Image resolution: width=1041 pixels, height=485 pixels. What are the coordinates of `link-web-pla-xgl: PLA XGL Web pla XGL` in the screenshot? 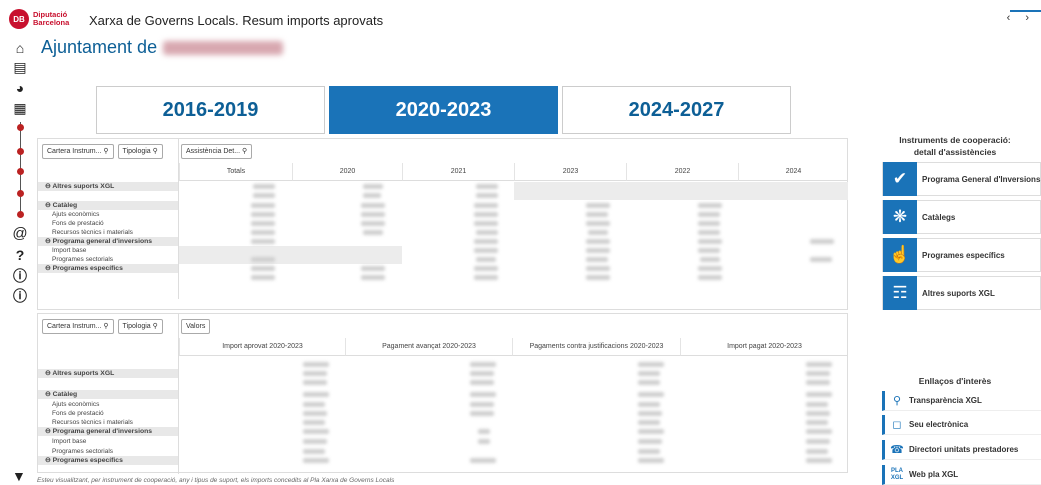 It's located at (961, 475).